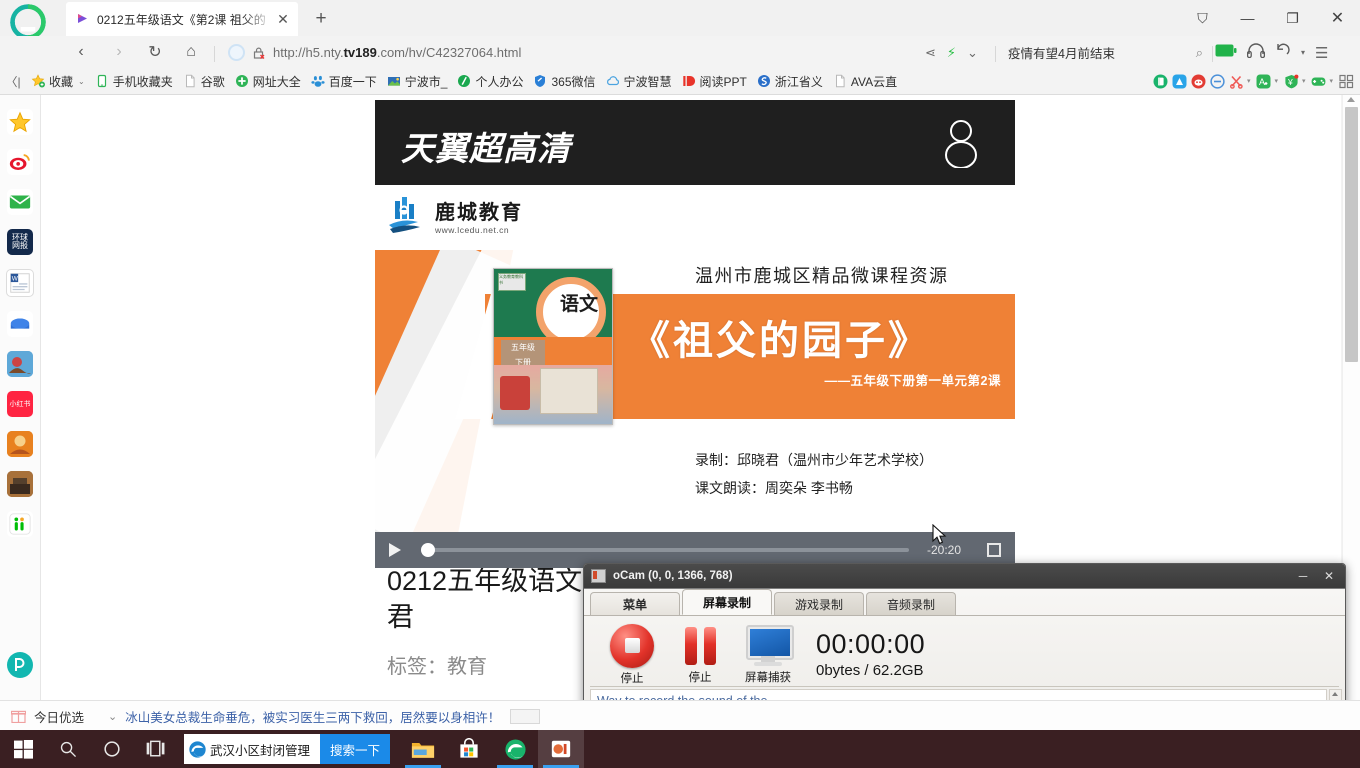  I want to click on bookmark-google: 谷歌, so click(204, 81).